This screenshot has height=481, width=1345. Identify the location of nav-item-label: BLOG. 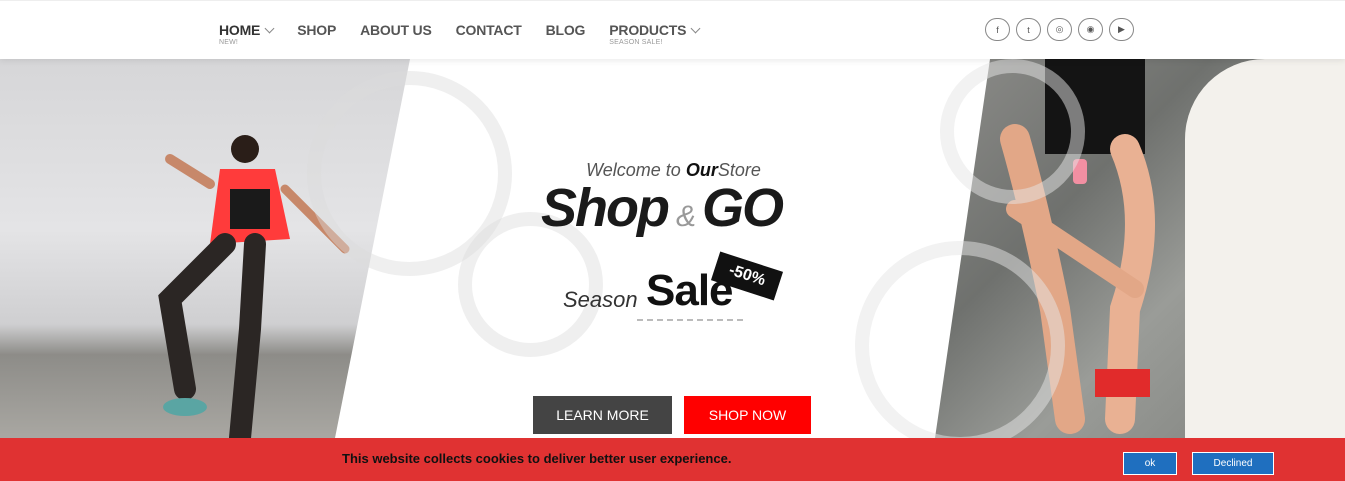
(565, 30).